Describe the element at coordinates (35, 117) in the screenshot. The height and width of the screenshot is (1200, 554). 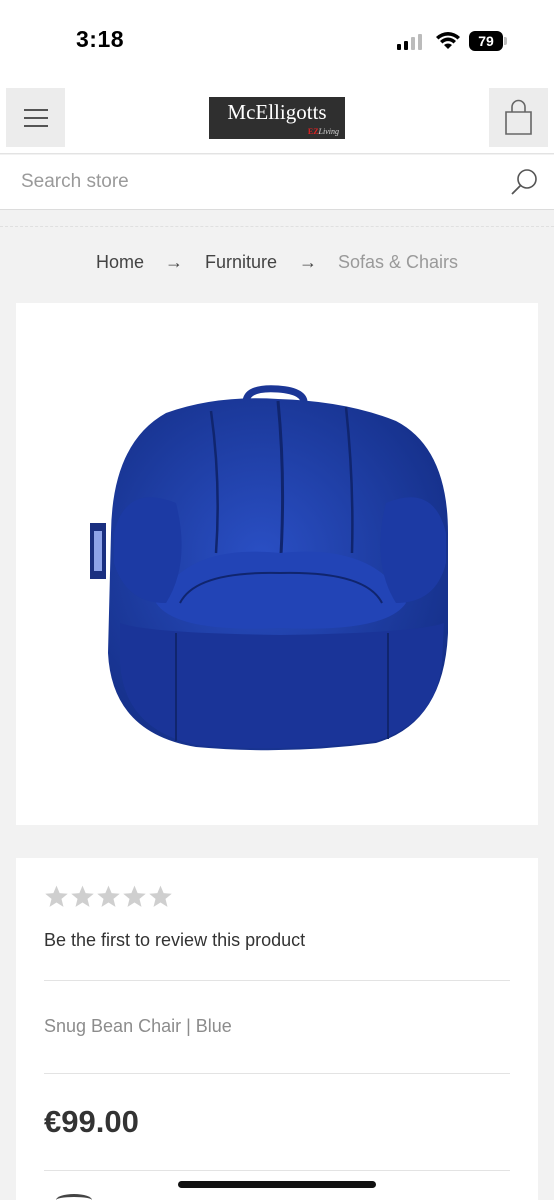
I see `menu-button` at that location.